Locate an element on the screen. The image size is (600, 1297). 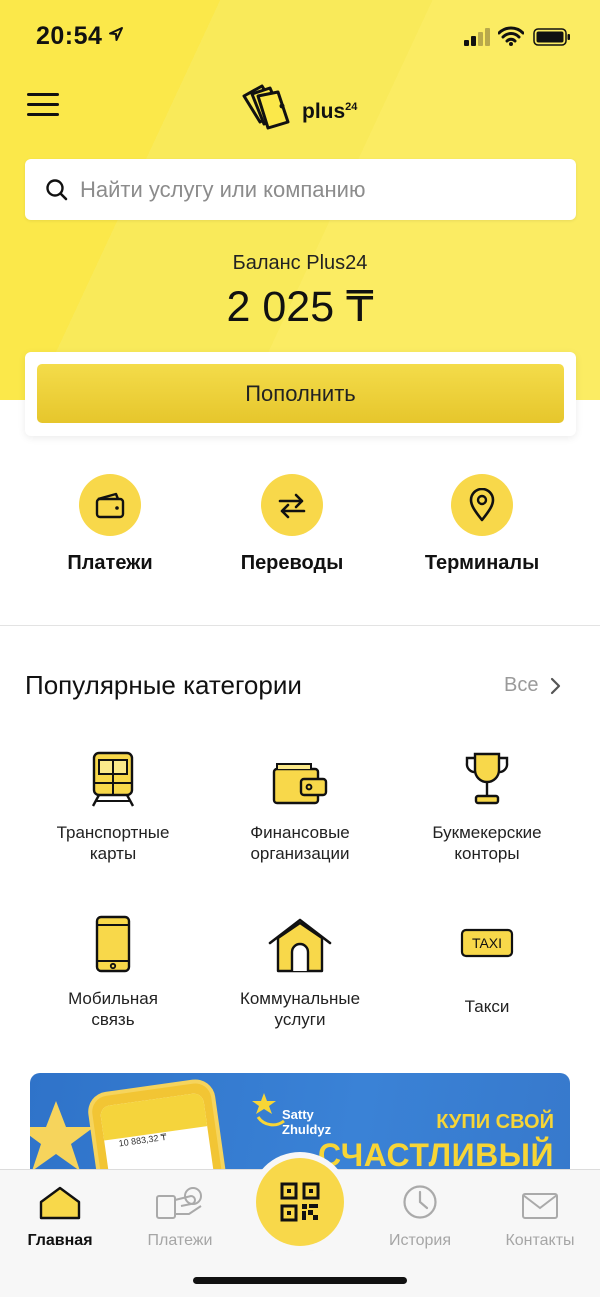
hamburger-menu-icon is located at coordinates (43, 106).